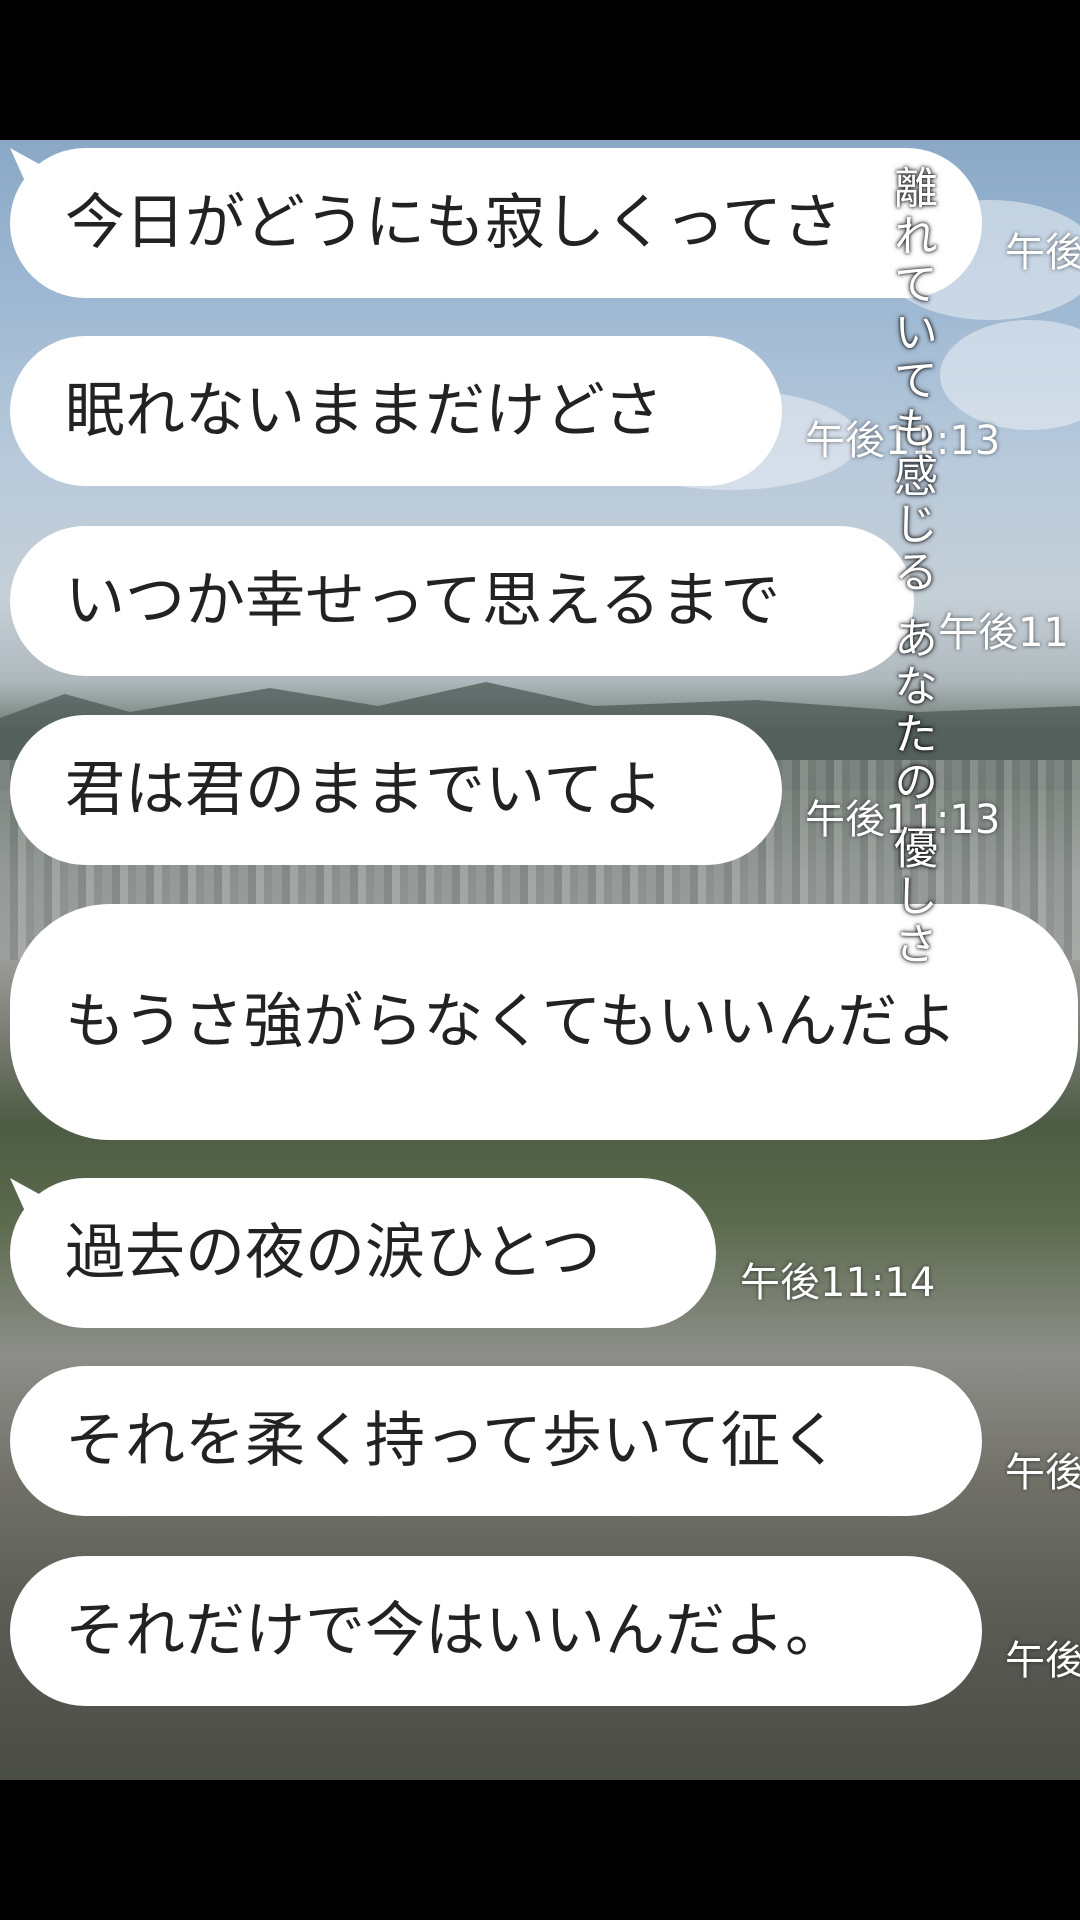  Describe the element at coordinates (1010, 375) in the screenshot. I see `cloud` at that location.